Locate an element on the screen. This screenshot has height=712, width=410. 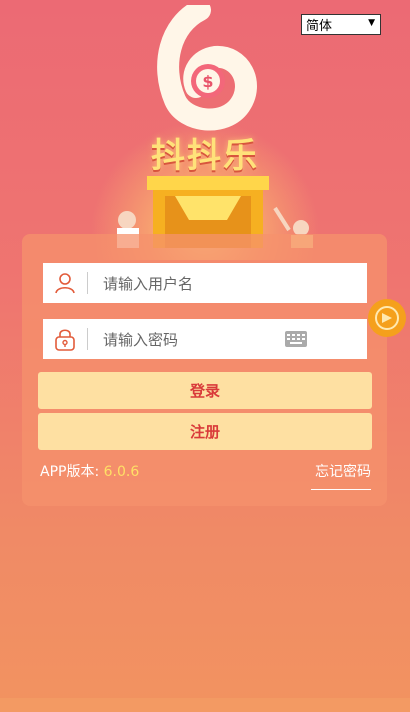
username-field: 请输入用户名 is located at coordinates (205, 283).